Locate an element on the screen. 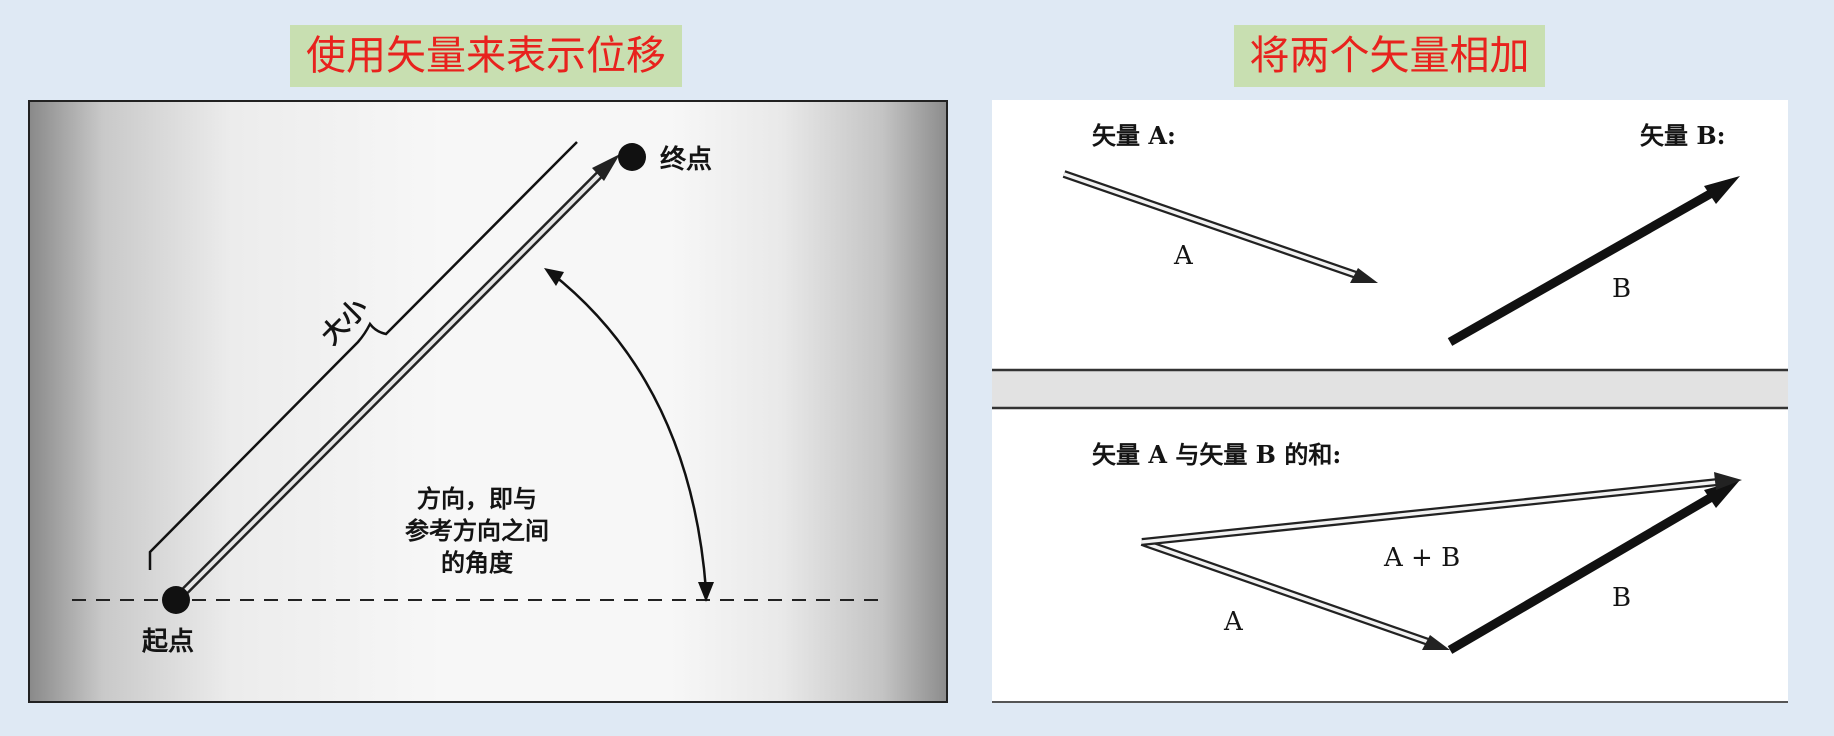  vector-a-heading: 矢量 A: is located at coordinates (1134, 135).